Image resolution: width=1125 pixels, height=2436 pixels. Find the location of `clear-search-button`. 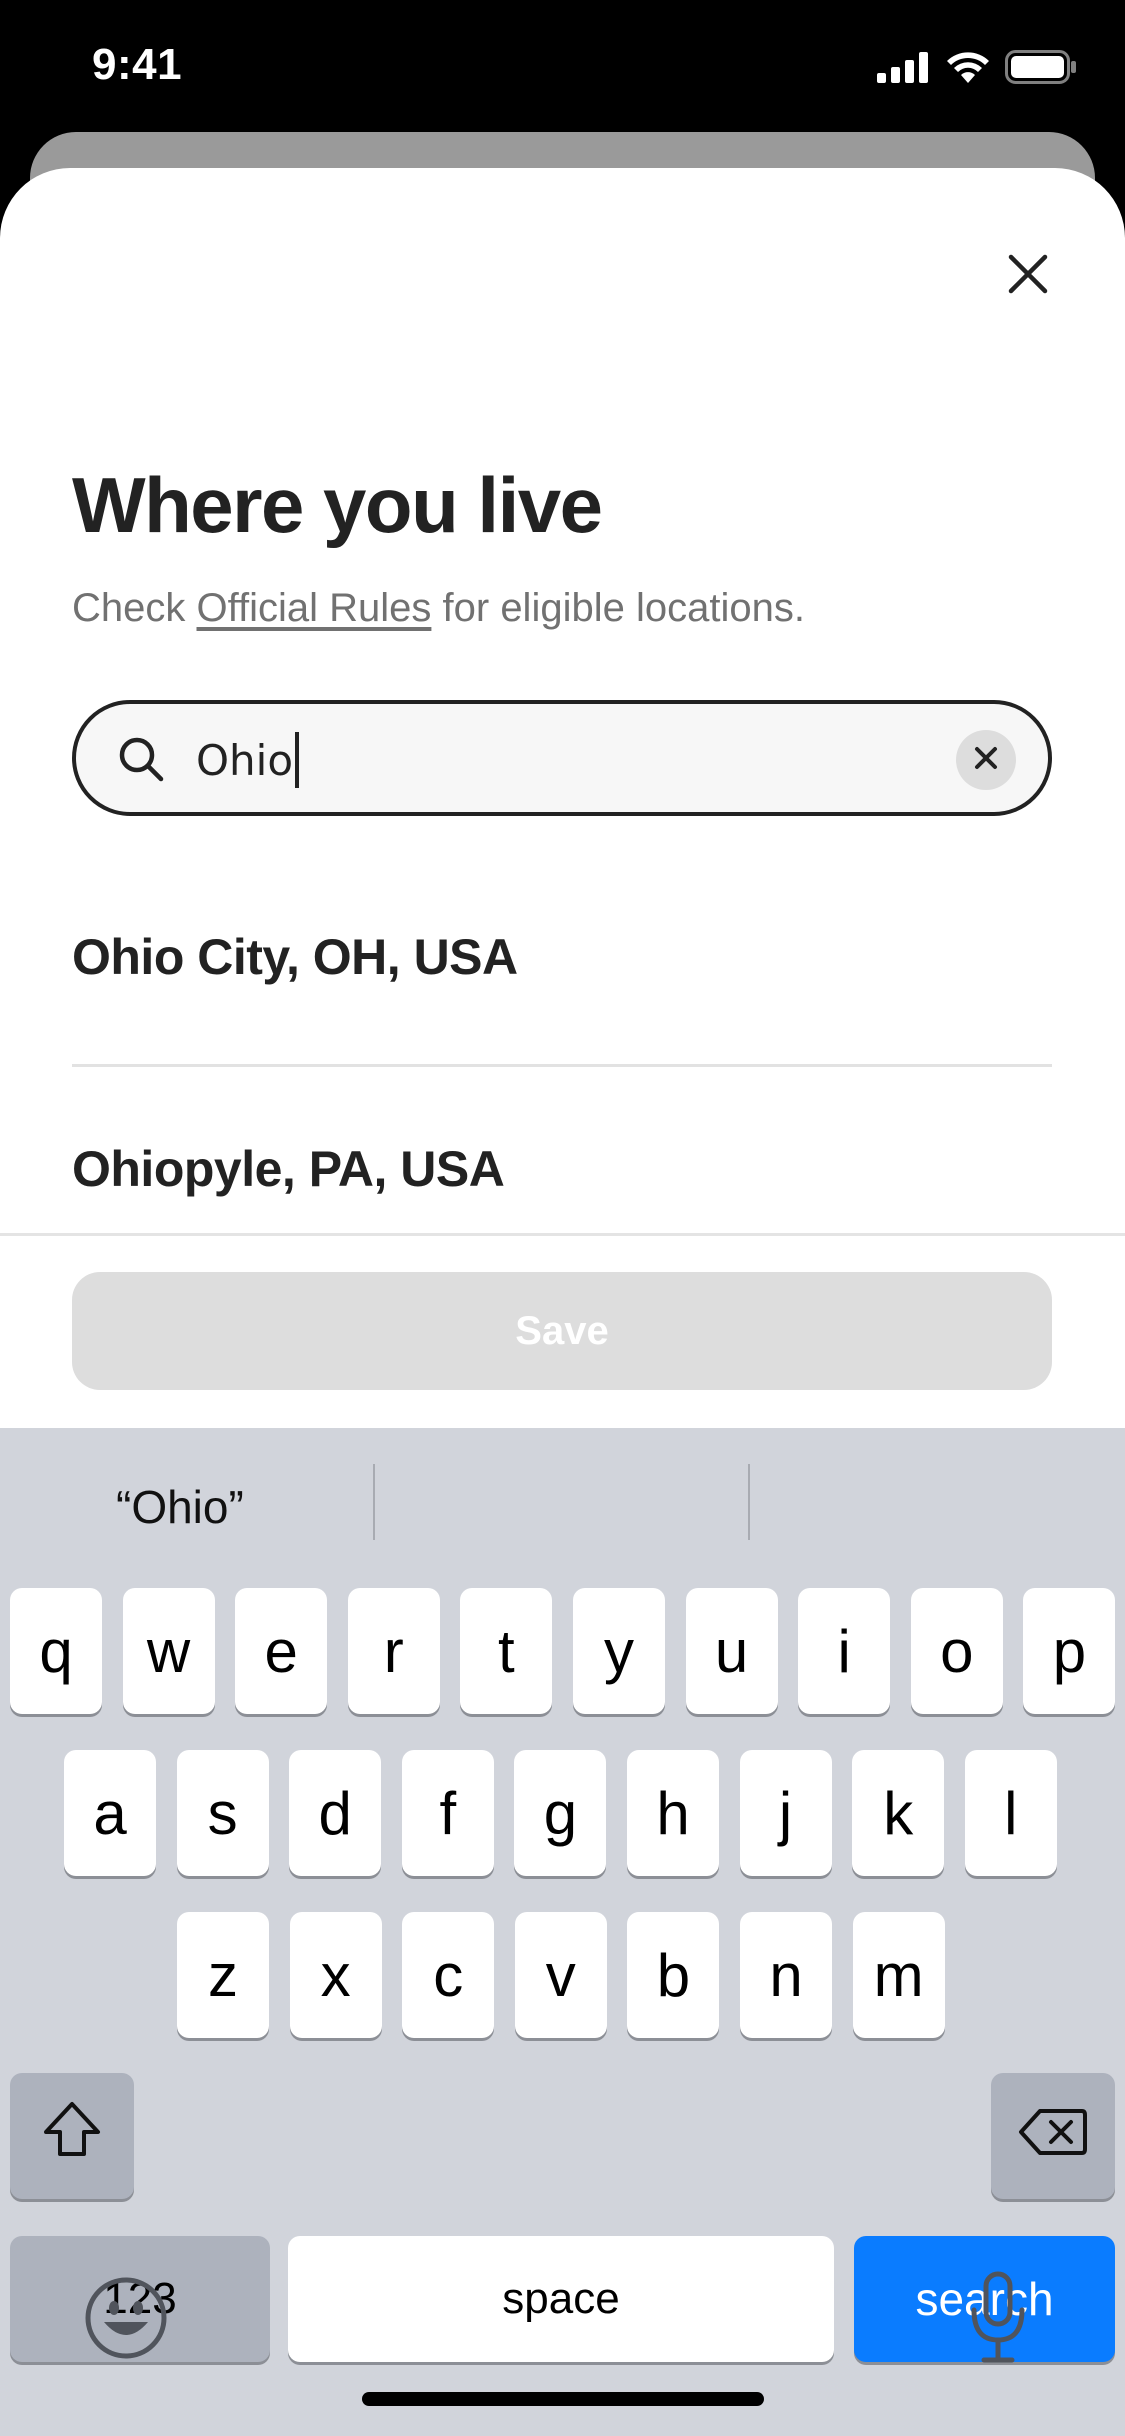

clear-search-button is located at coordinates (986, 760).